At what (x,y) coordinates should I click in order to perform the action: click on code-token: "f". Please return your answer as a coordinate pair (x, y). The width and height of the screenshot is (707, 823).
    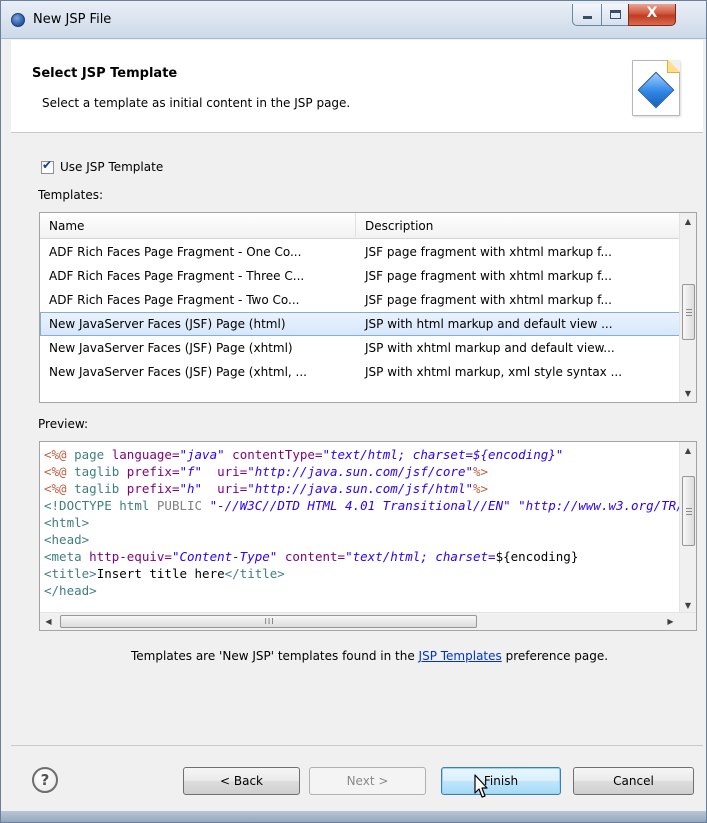
    Looking at the image, I should click on (191, 471).